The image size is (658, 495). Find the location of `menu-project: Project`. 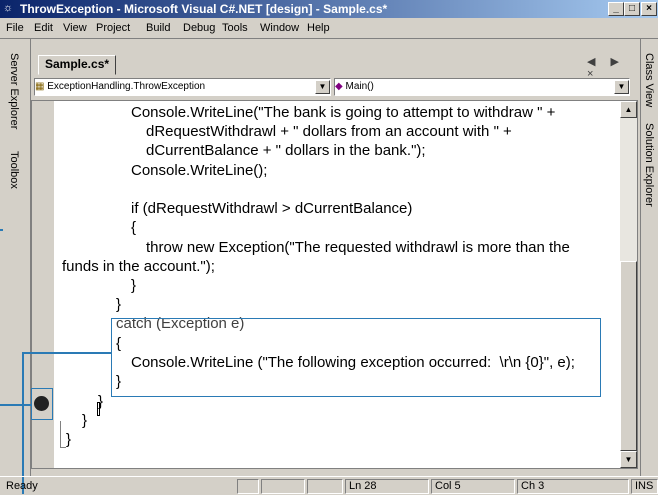

menu-project: Project is located at coordinates (113, 28).